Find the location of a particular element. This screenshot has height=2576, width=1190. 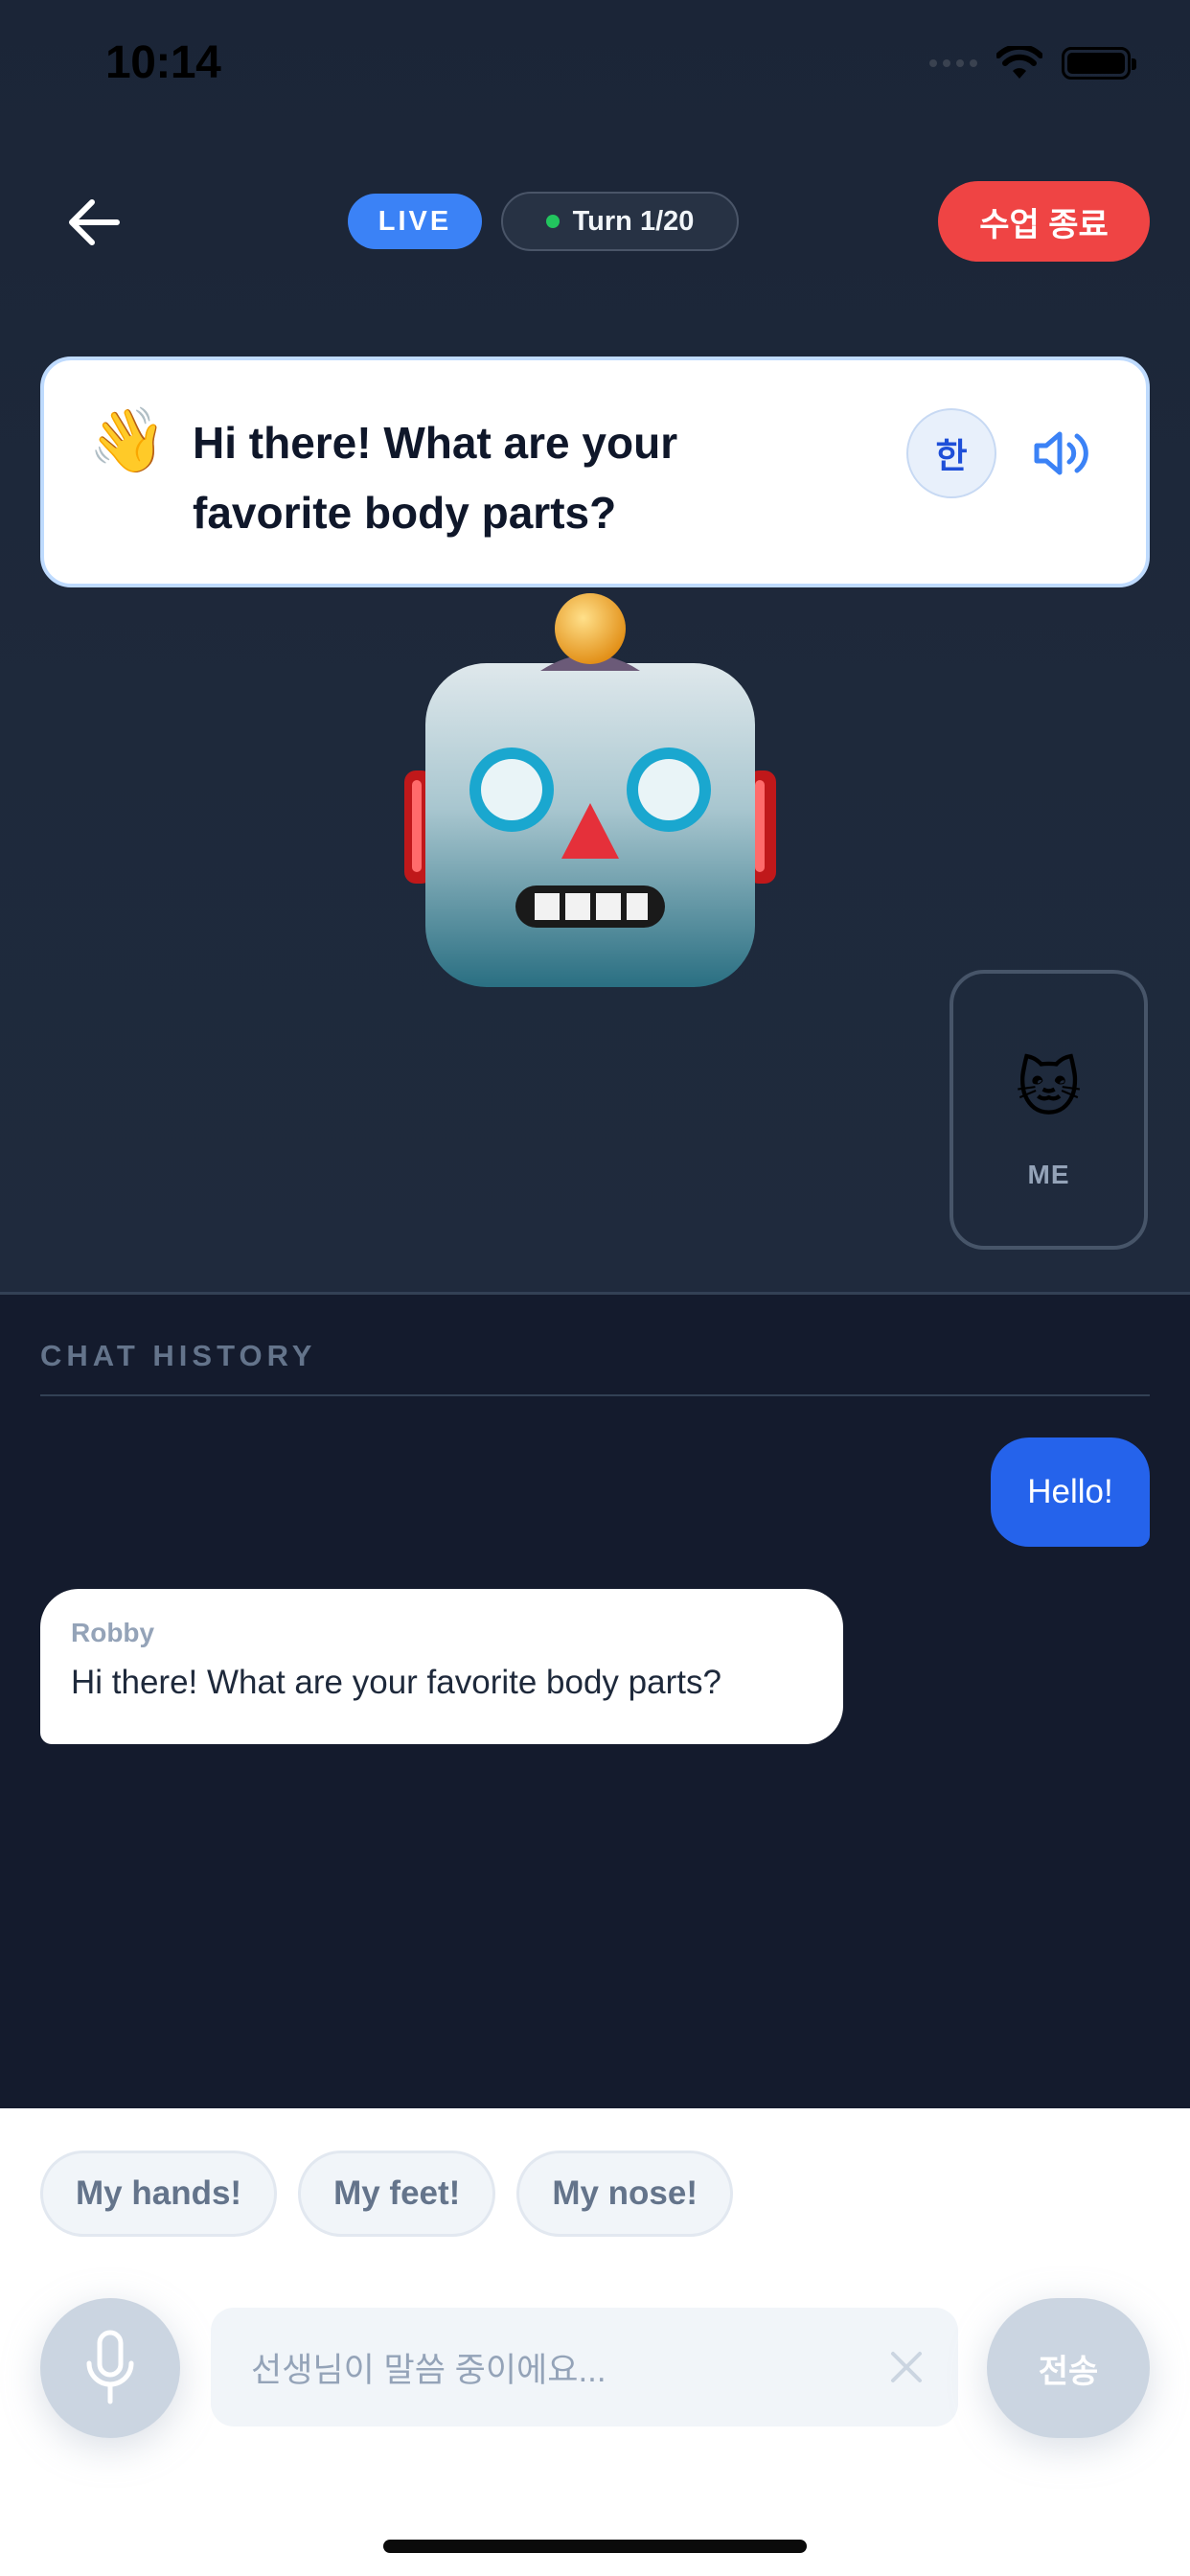

translate-button: 한 is located at coordinates (951, 453).